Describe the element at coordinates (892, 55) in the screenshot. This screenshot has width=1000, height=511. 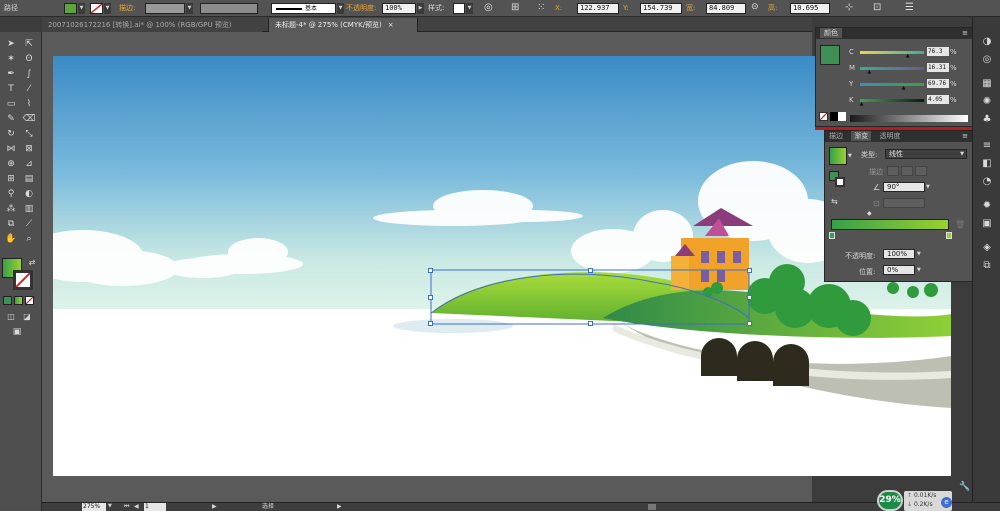
I see `cyan-slider: ▲` at that location.